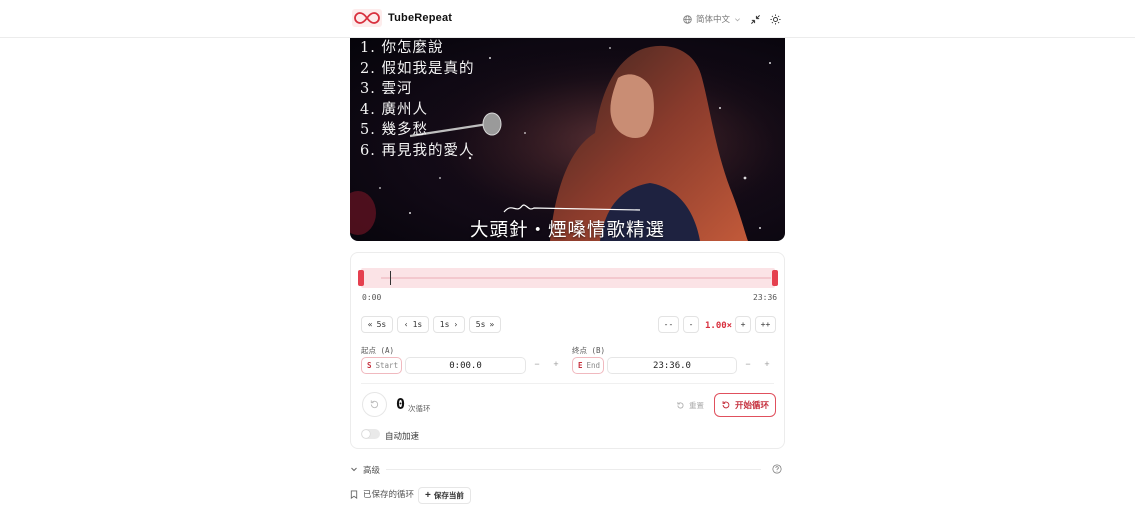 This screenshot has height=512, width=1135. What do you see at coordinates (413, 324) in the screenshot?
I see `back-1s-button: ‹ 1s` at bounding box center [413, 324].